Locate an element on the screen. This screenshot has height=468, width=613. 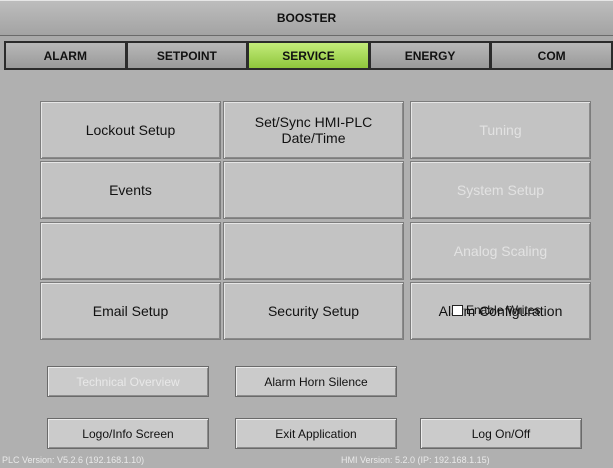
alarm-horn-silence-button: Alarm Horn Silence is located at coordinates (316, 381).